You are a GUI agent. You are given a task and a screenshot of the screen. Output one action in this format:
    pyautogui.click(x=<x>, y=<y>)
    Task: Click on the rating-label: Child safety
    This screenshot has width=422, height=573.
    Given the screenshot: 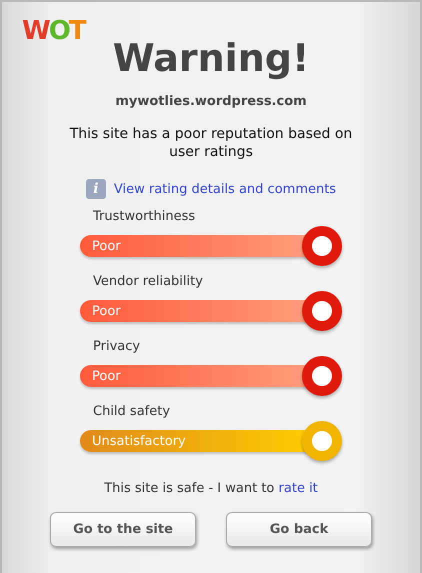 What is the action you would take?
    pyautogui.click(x=132, y=412)
    